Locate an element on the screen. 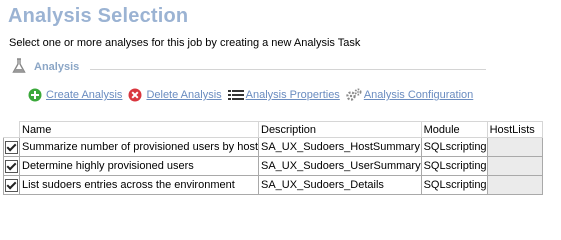  column-header-name: Name is located at coordinates (139, 129).